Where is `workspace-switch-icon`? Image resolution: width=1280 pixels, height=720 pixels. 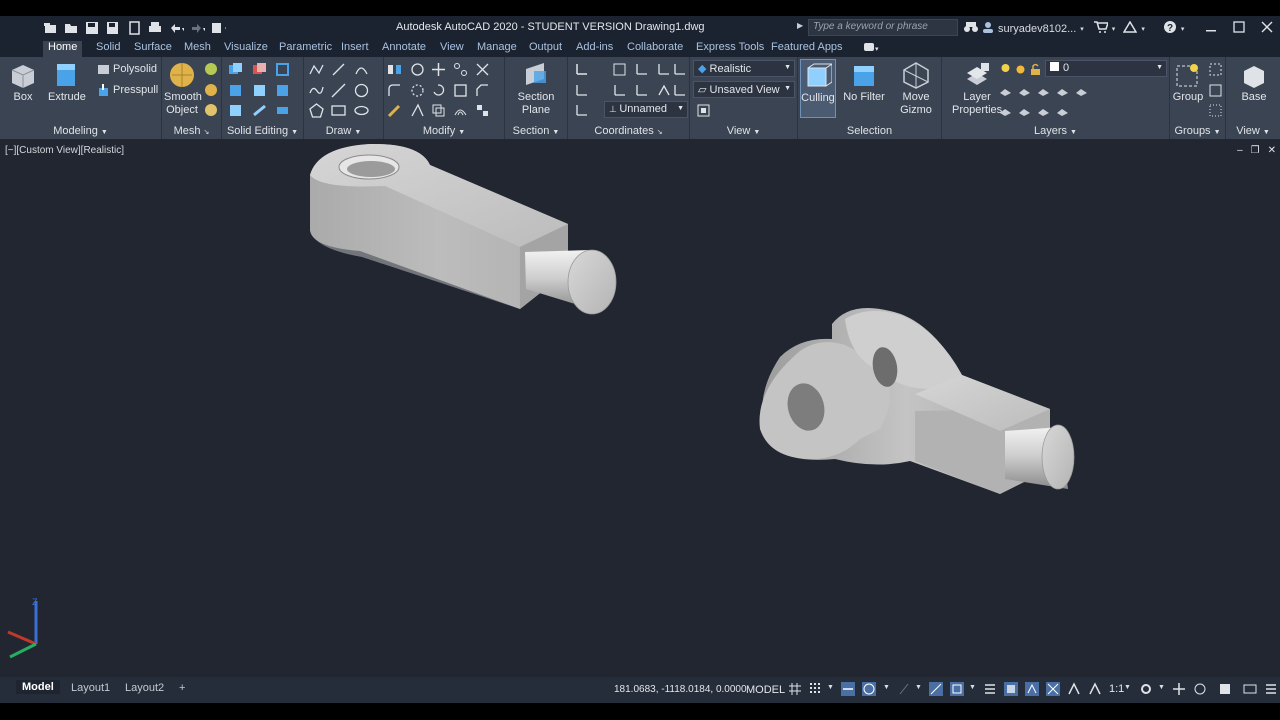
workspace-switch-icon is located at coordinates (1146, 689).